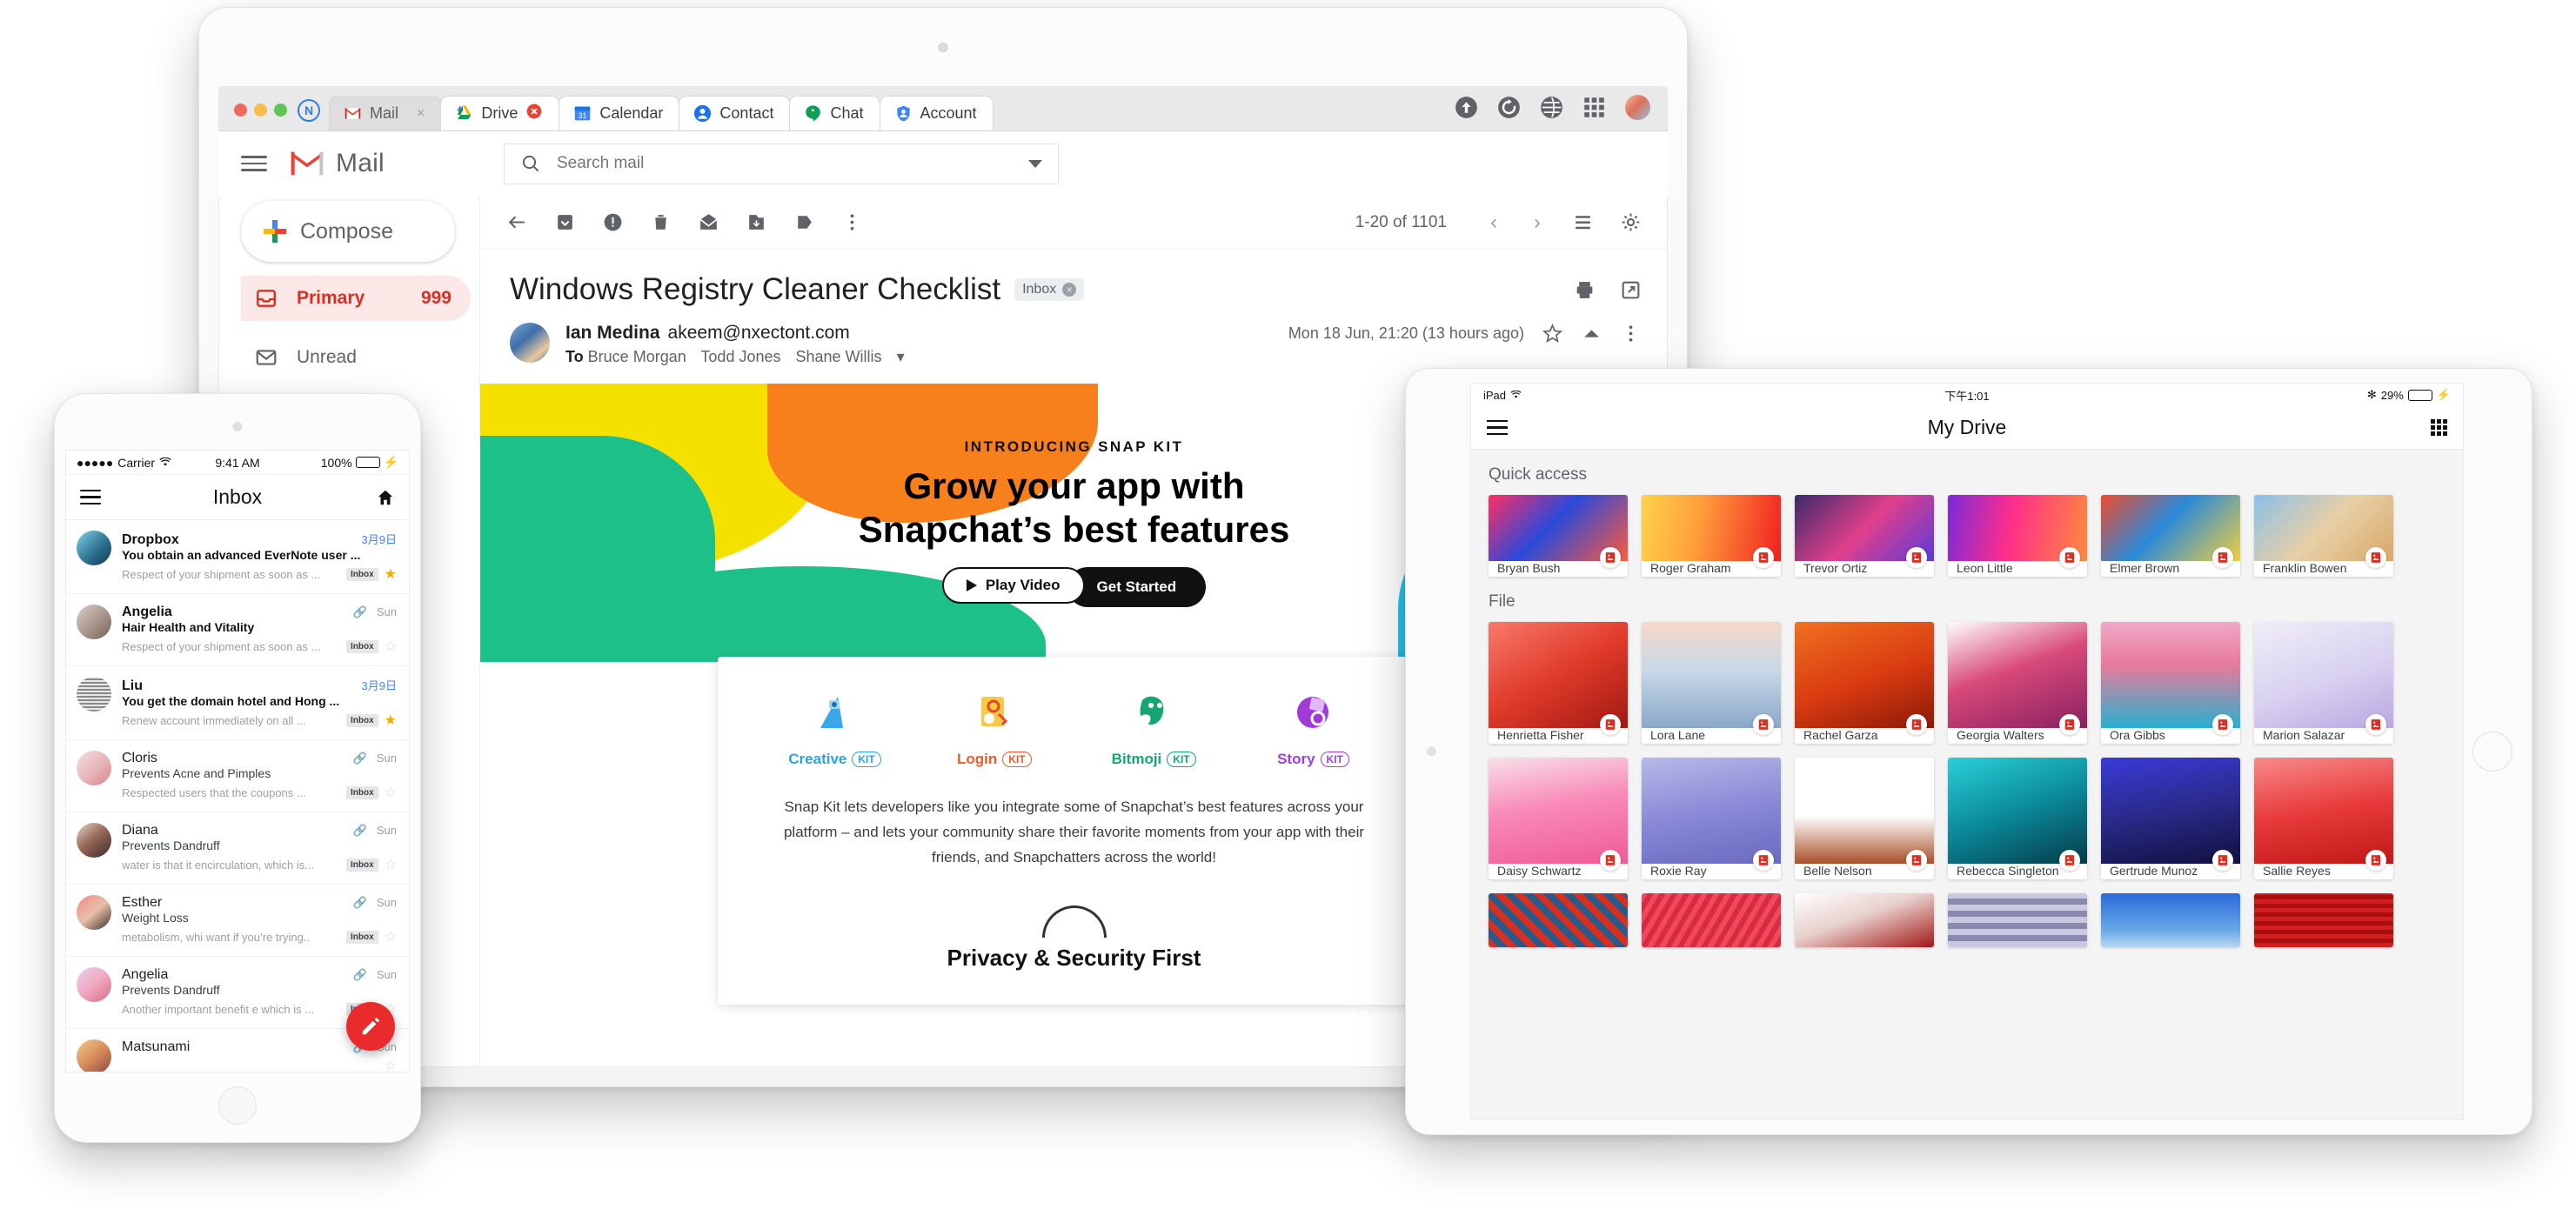  Describe the element at coordinates (2017, 811) in the screenshot. I see `file-thumbnail` at that location.